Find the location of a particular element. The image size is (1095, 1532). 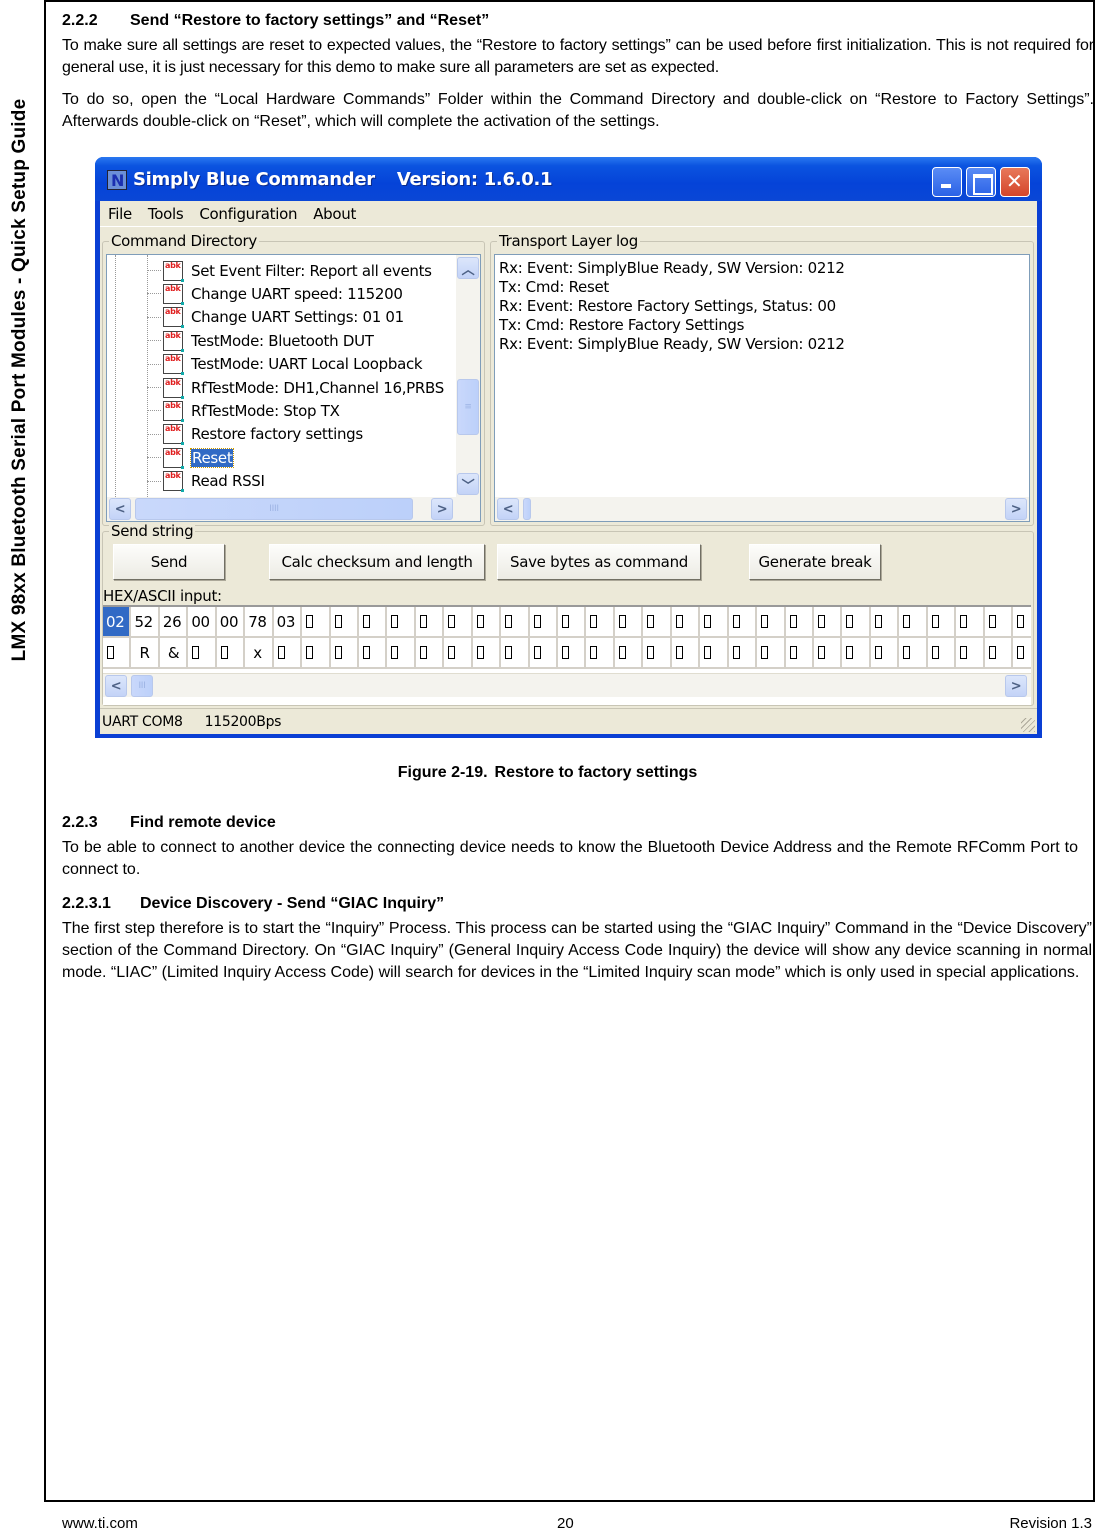

menu-tools: Tools is located at coordinates (166, 214).